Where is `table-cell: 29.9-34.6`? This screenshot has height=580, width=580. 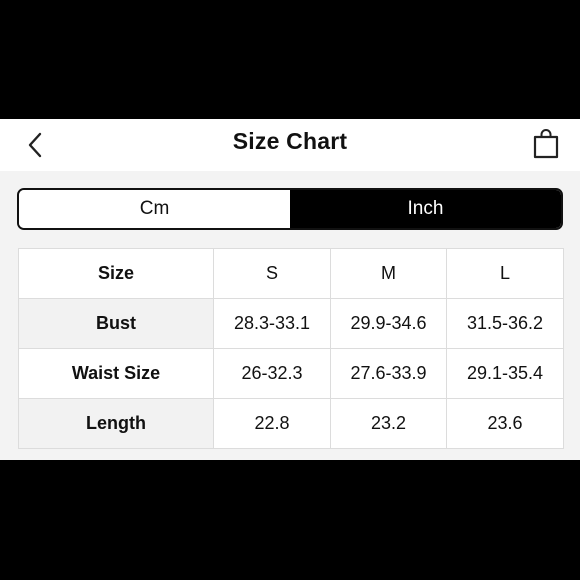
table-cell: 29.9-34.6 is located at coordinates (388, 323).